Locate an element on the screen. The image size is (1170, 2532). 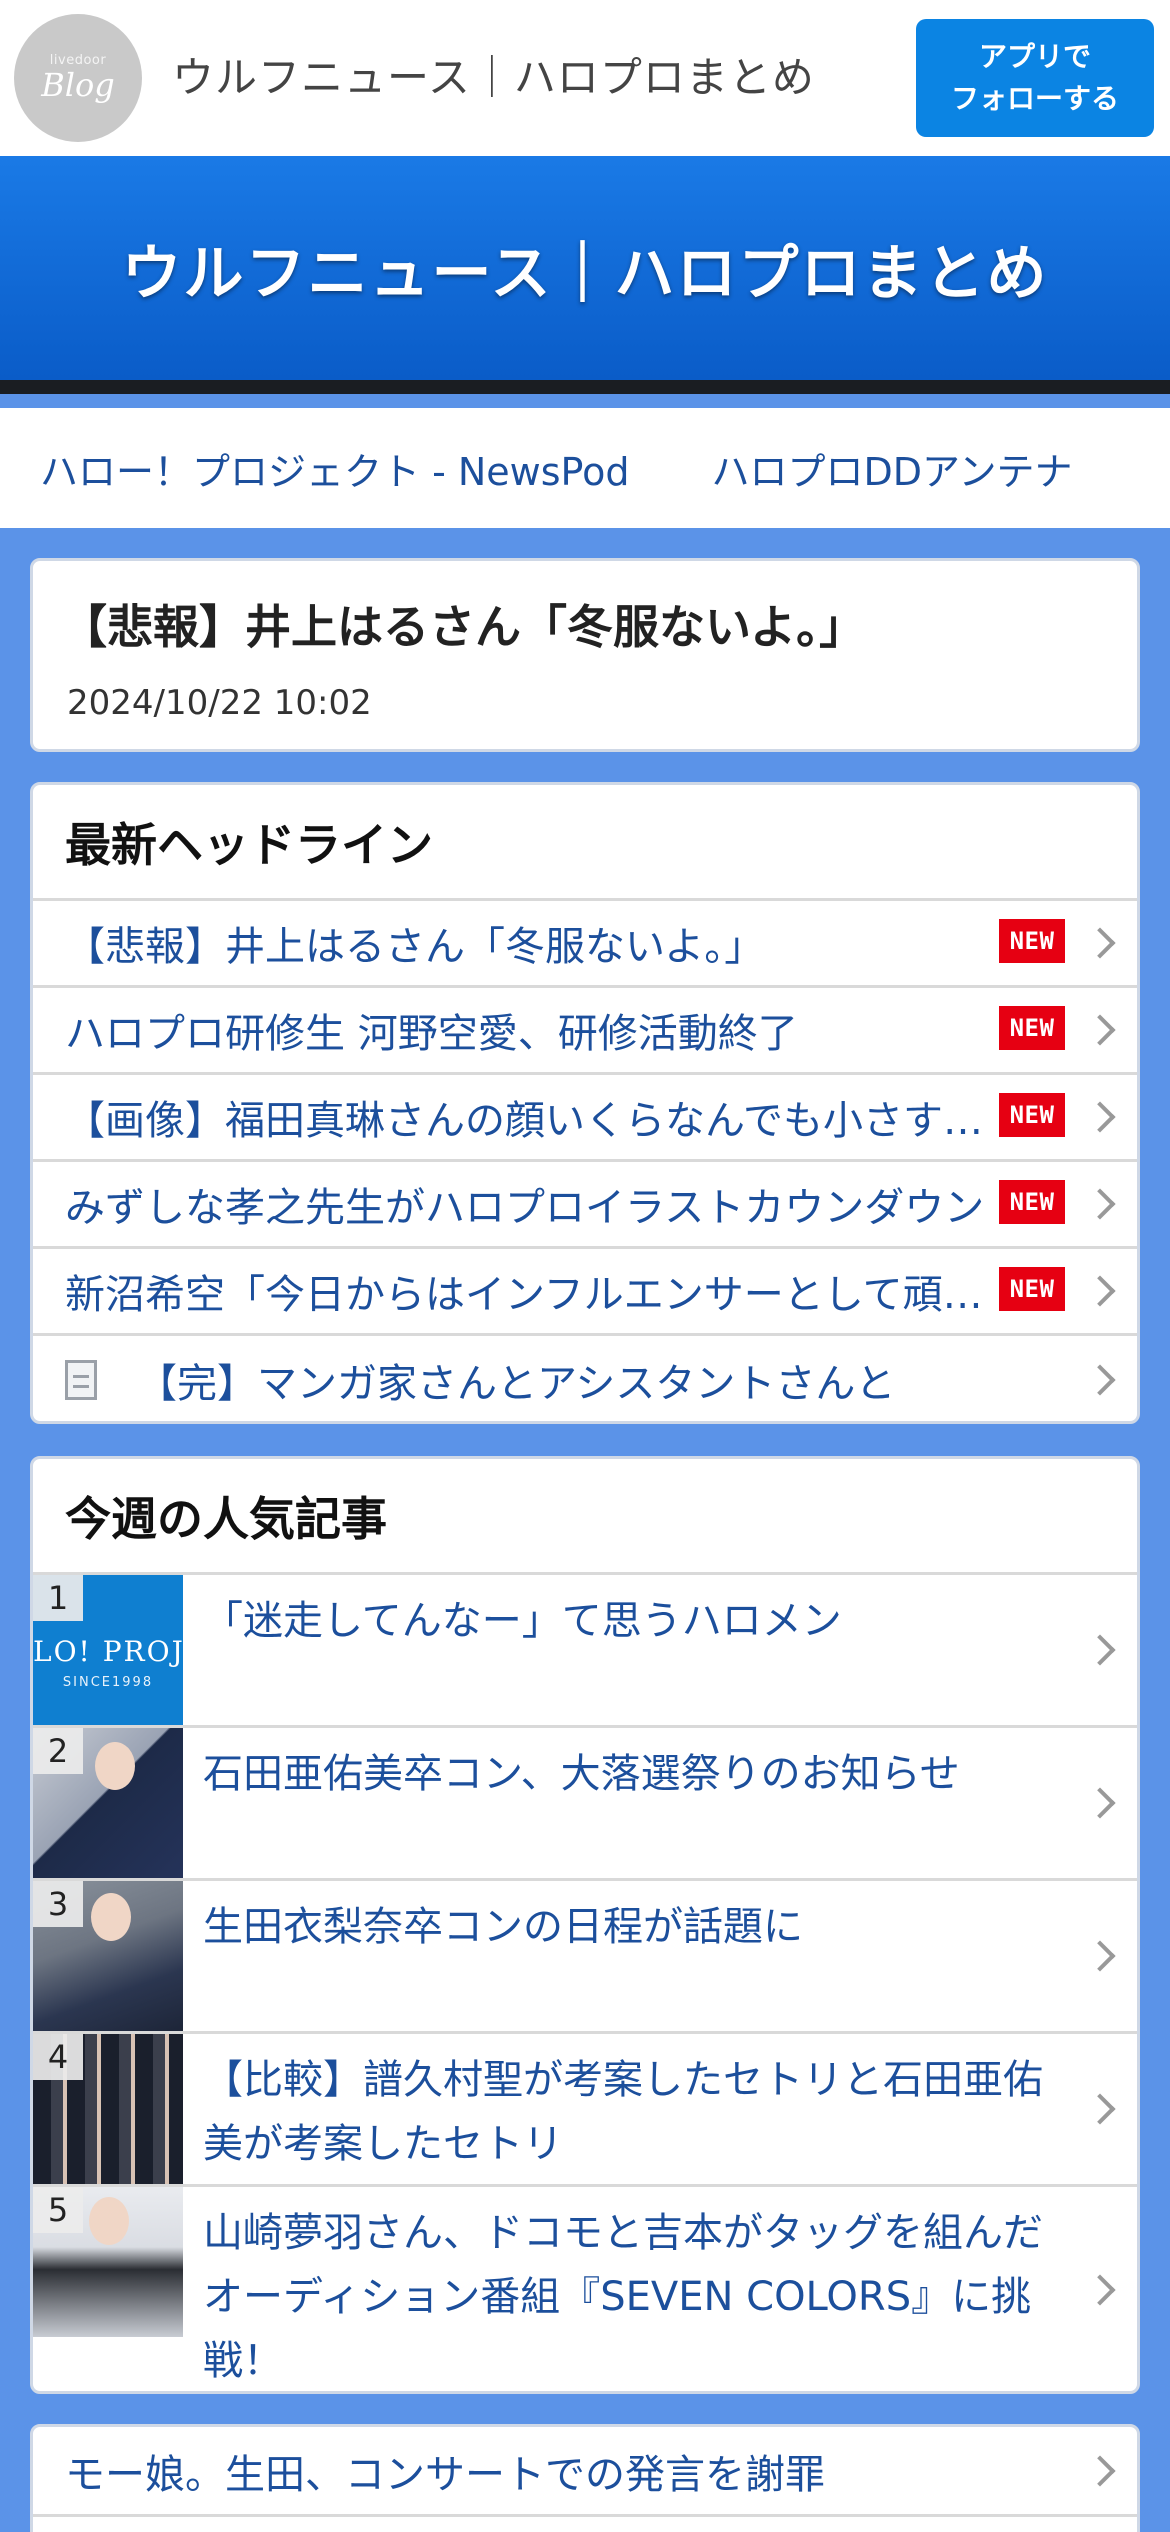
ranking-item: 4 【比較】譜久村聖が考案したセトリと石田亜佑美が考案したセトリ is located at coordinates (585, 2110).